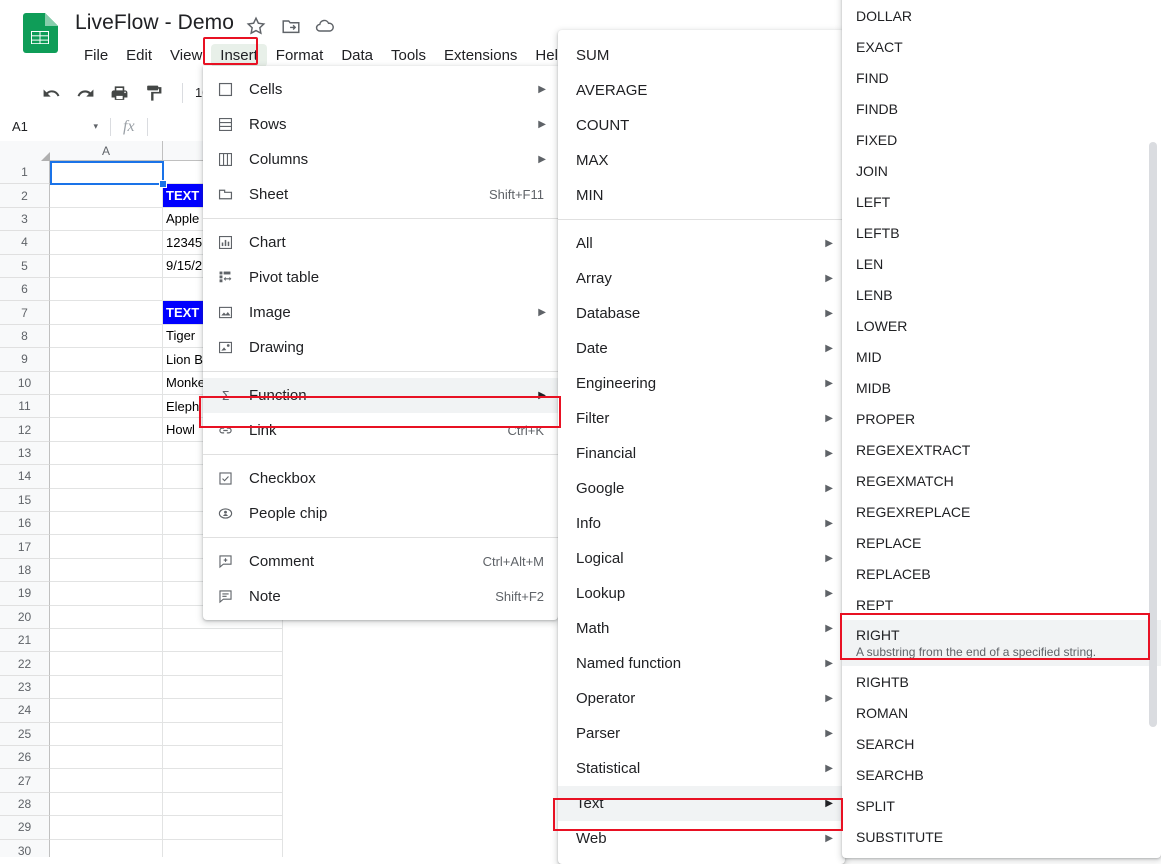 This screenshot has height=864, width=1161. What do you see at coordinates (701, 628) in the screenshot?
I see `function-menu-item-math: Math ▶` at bounding box center [701, 628].